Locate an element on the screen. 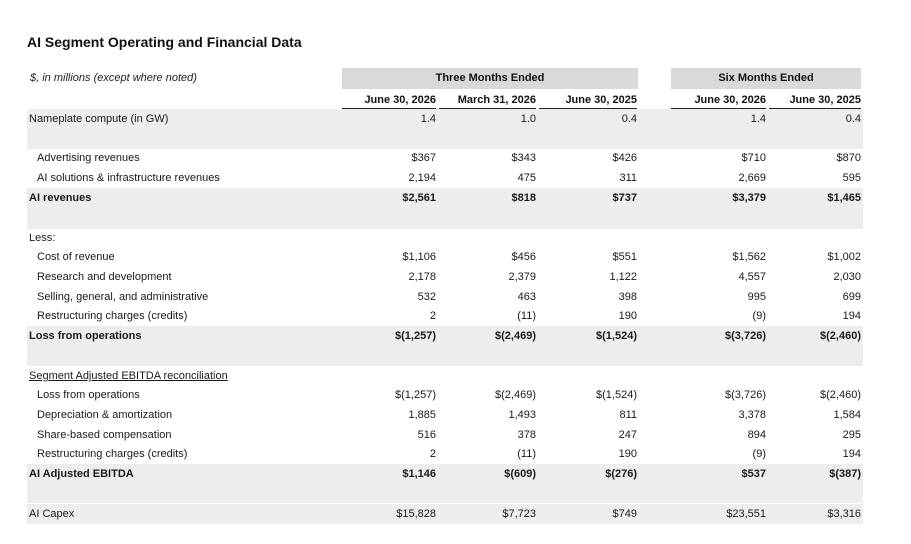 Image resolution: width=911 pixels, height=544 pixels. row-value: 475 is located at coordinates (487, 178).